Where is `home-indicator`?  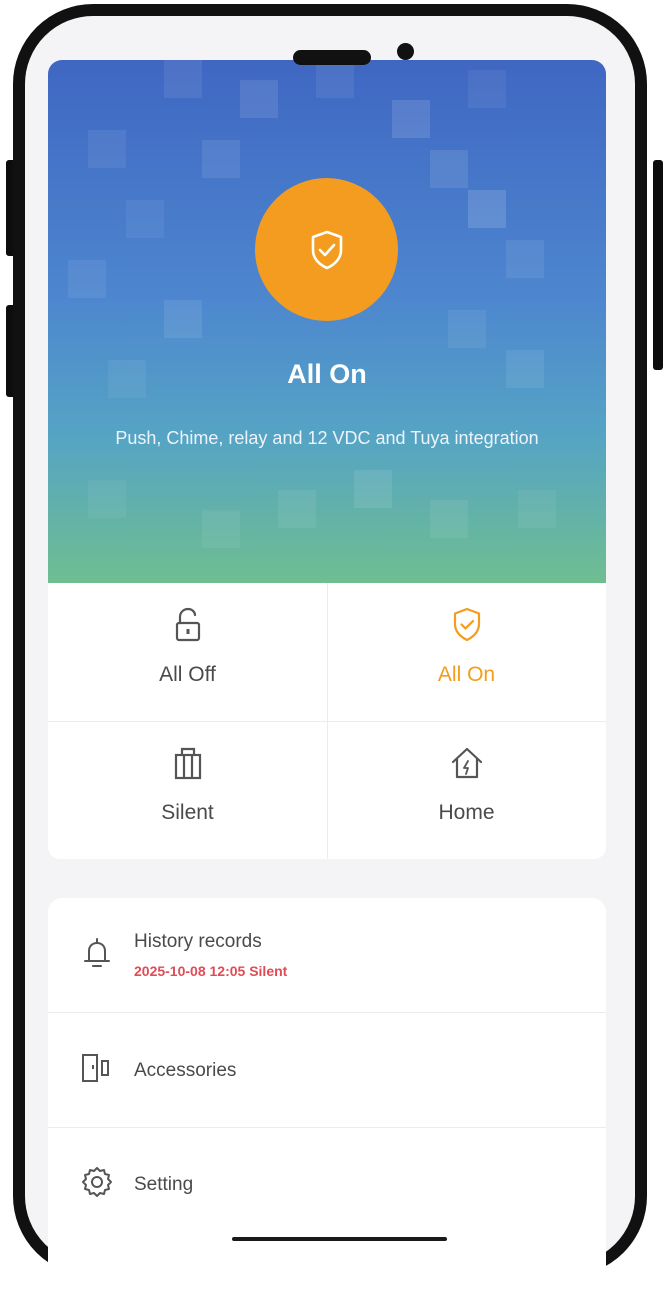 home-indicator is located at coordinates (339, 1239).